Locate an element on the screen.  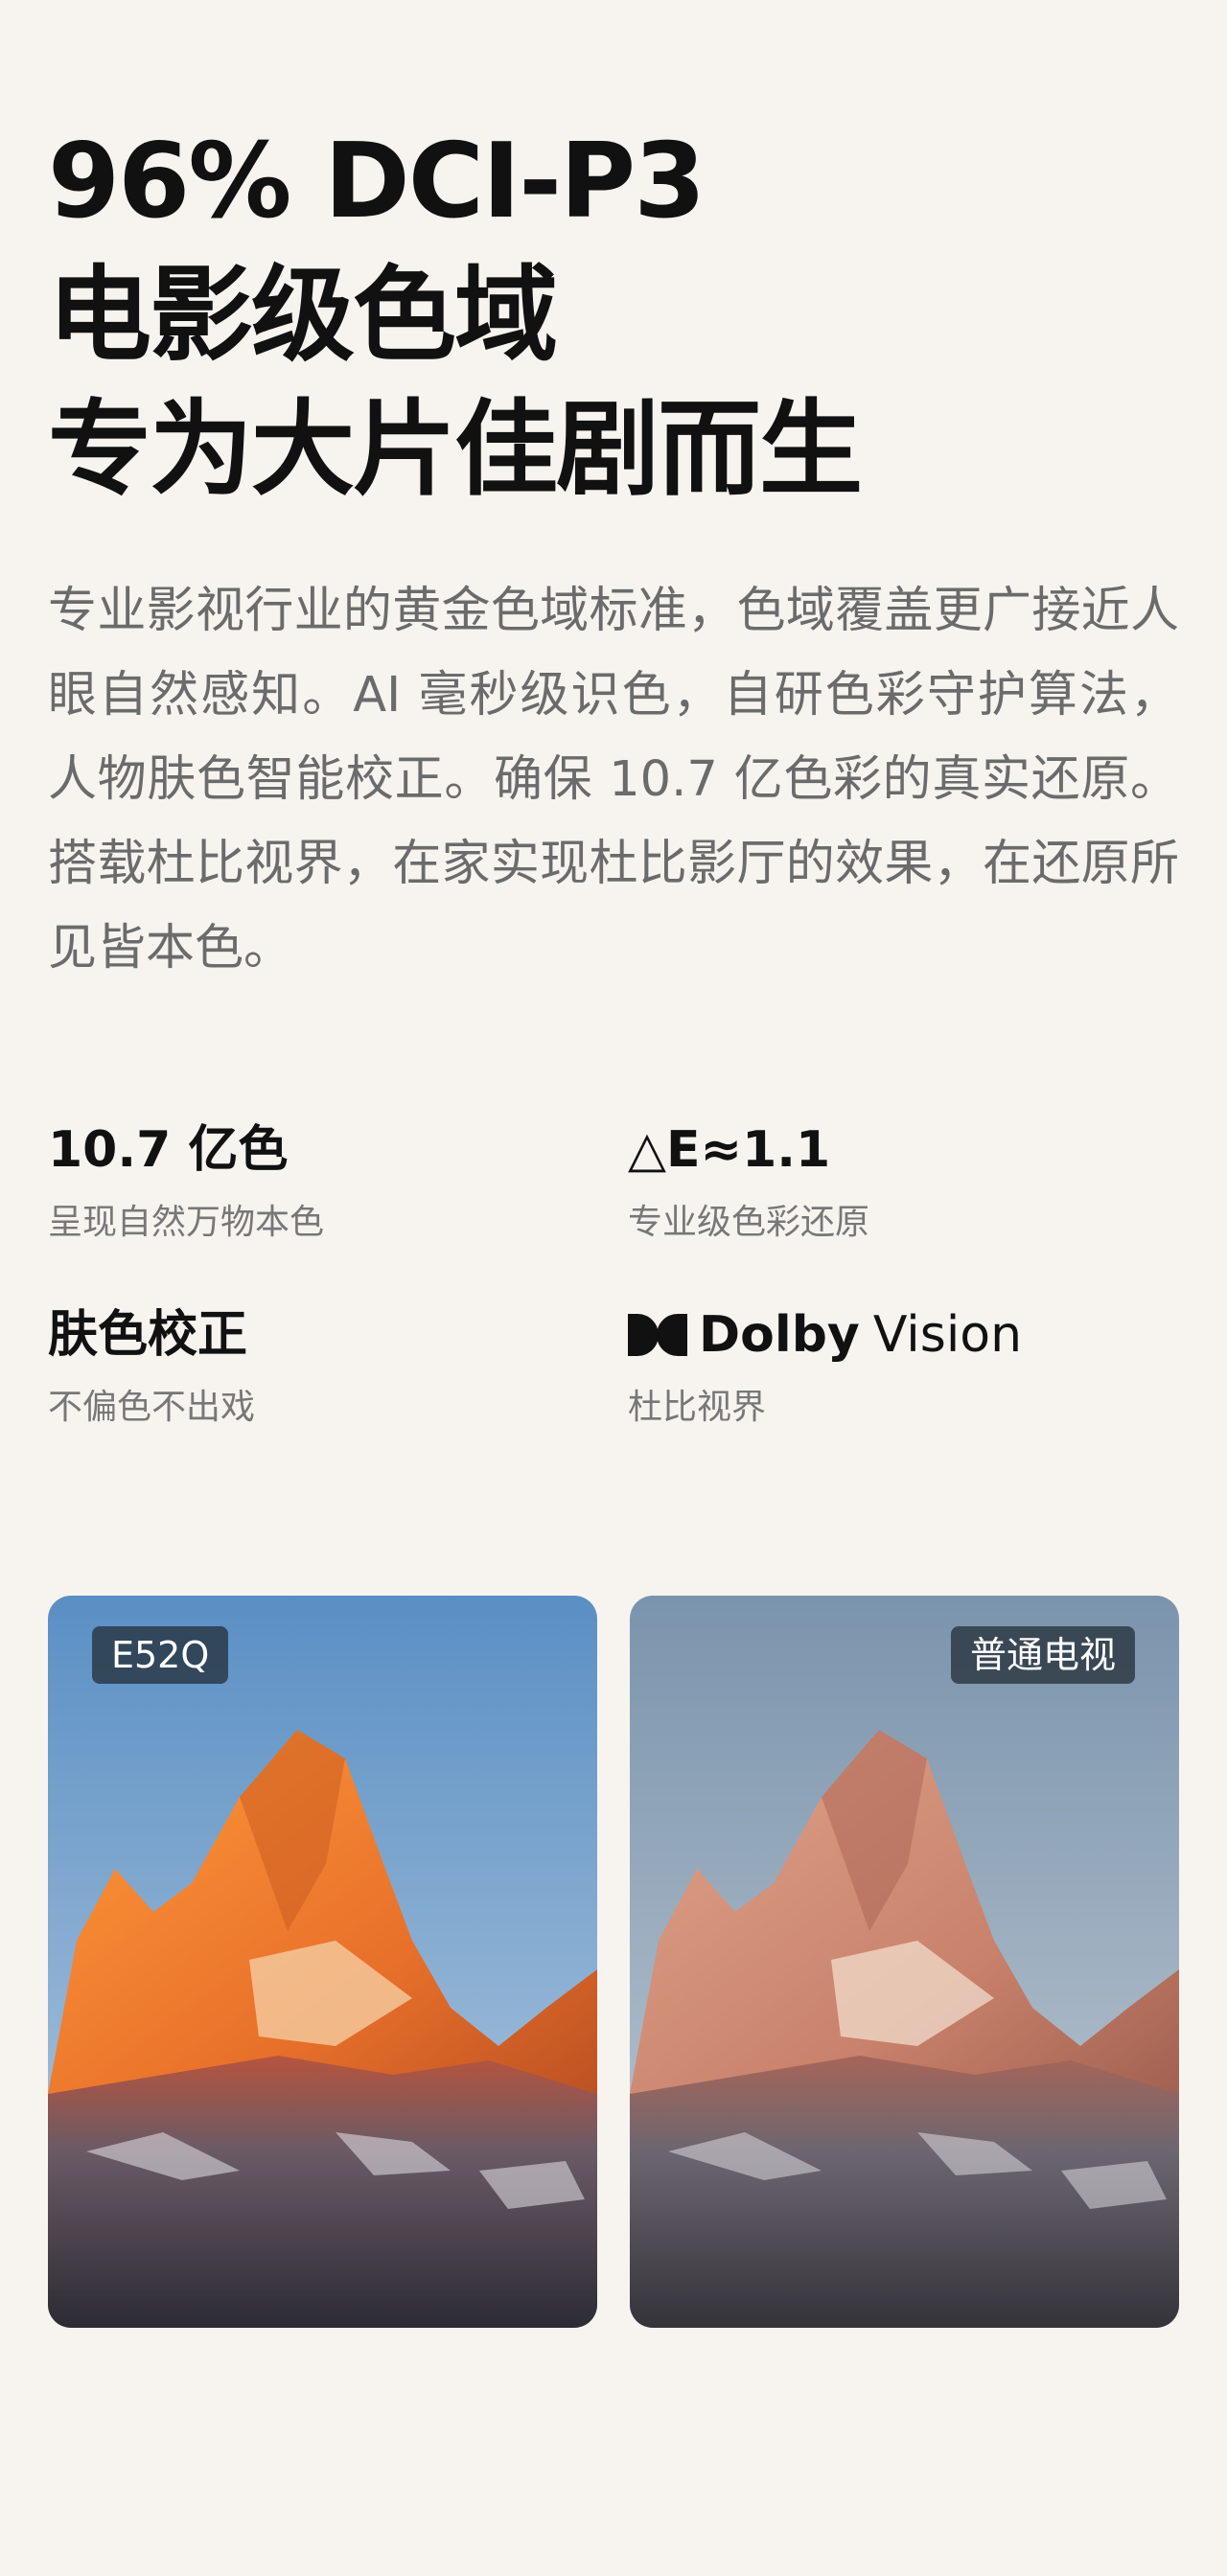
comparison-label-badge: 普通电视 is located at coordinates (1042, 1655).